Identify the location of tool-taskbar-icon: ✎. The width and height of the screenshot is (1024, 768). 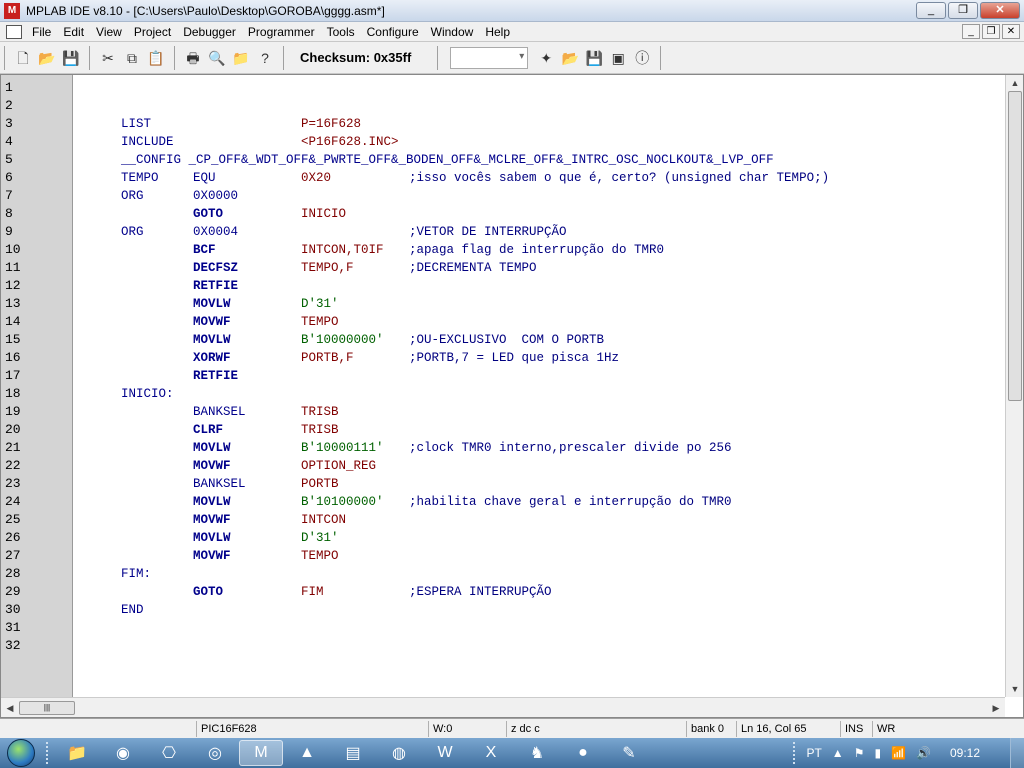
(629, 753).